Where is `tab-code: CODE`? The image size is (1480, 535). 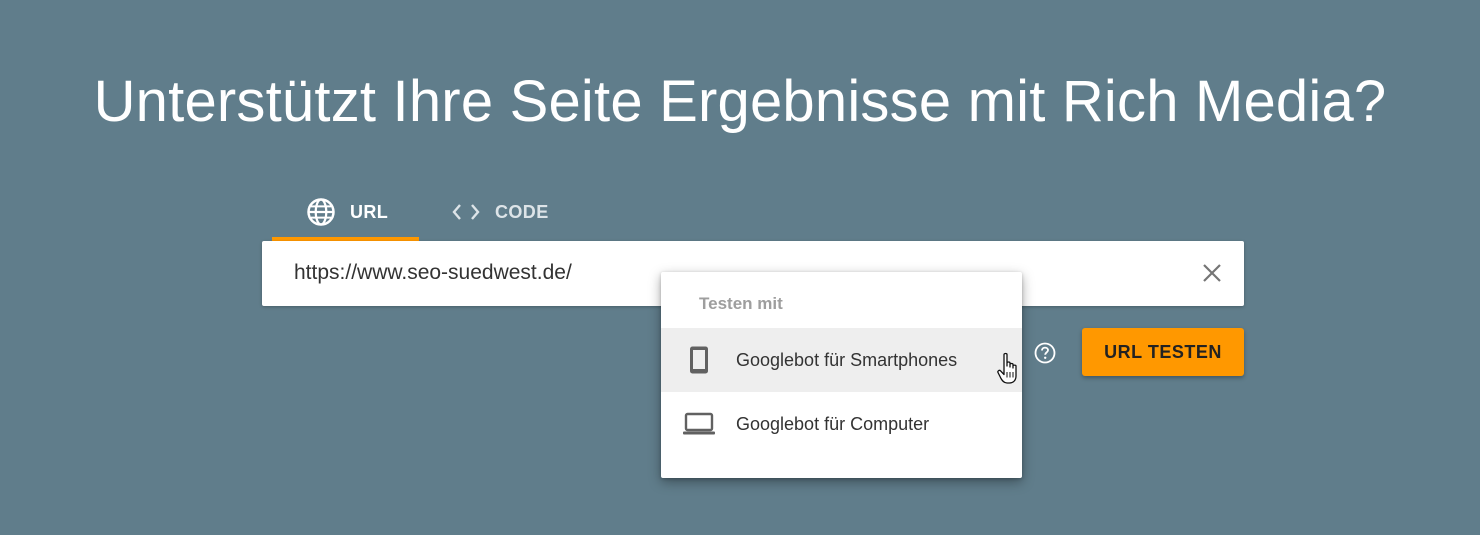 tab-code: CODE is located at coordinates (499, 212).